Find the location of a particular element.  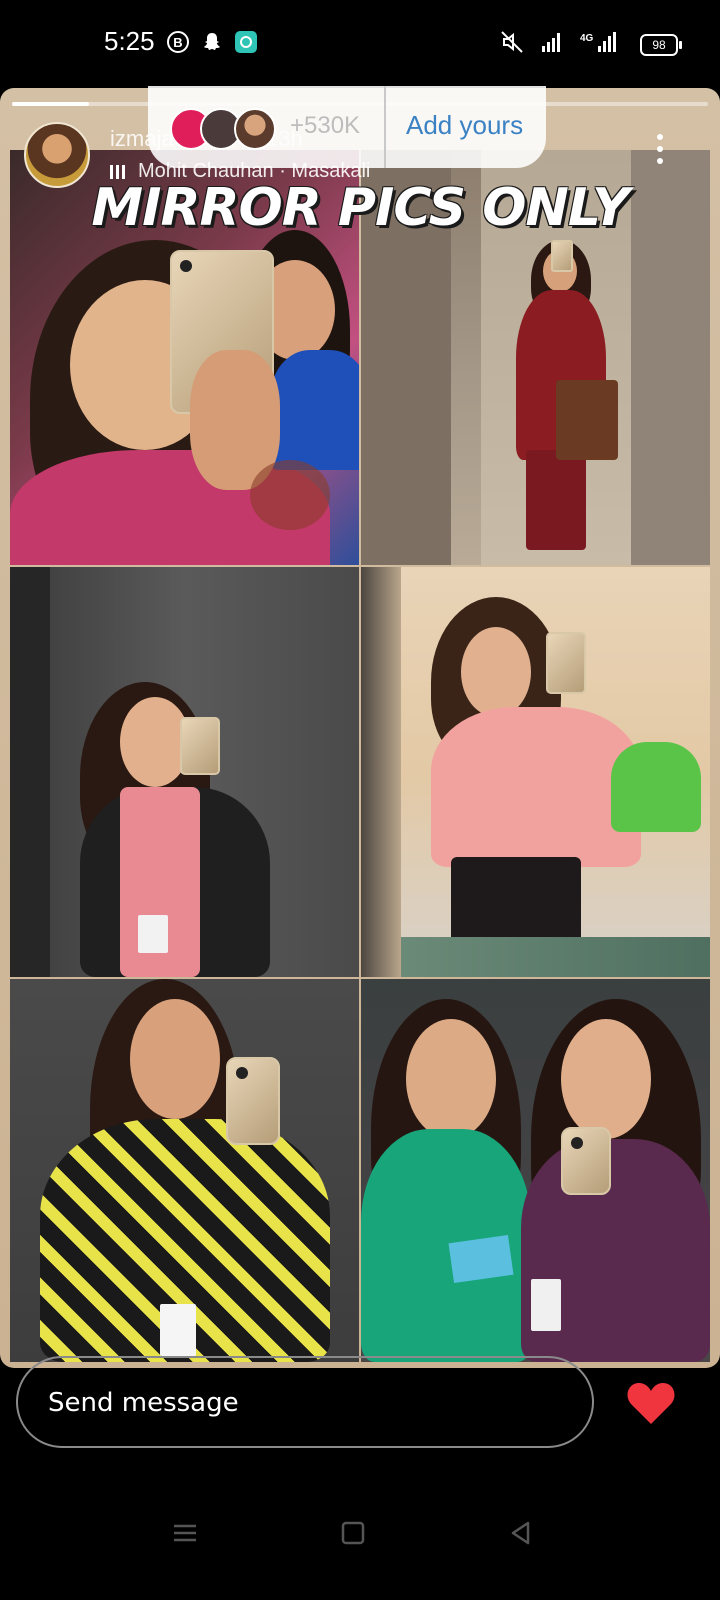

avatar is located at coordinates (57, 155).